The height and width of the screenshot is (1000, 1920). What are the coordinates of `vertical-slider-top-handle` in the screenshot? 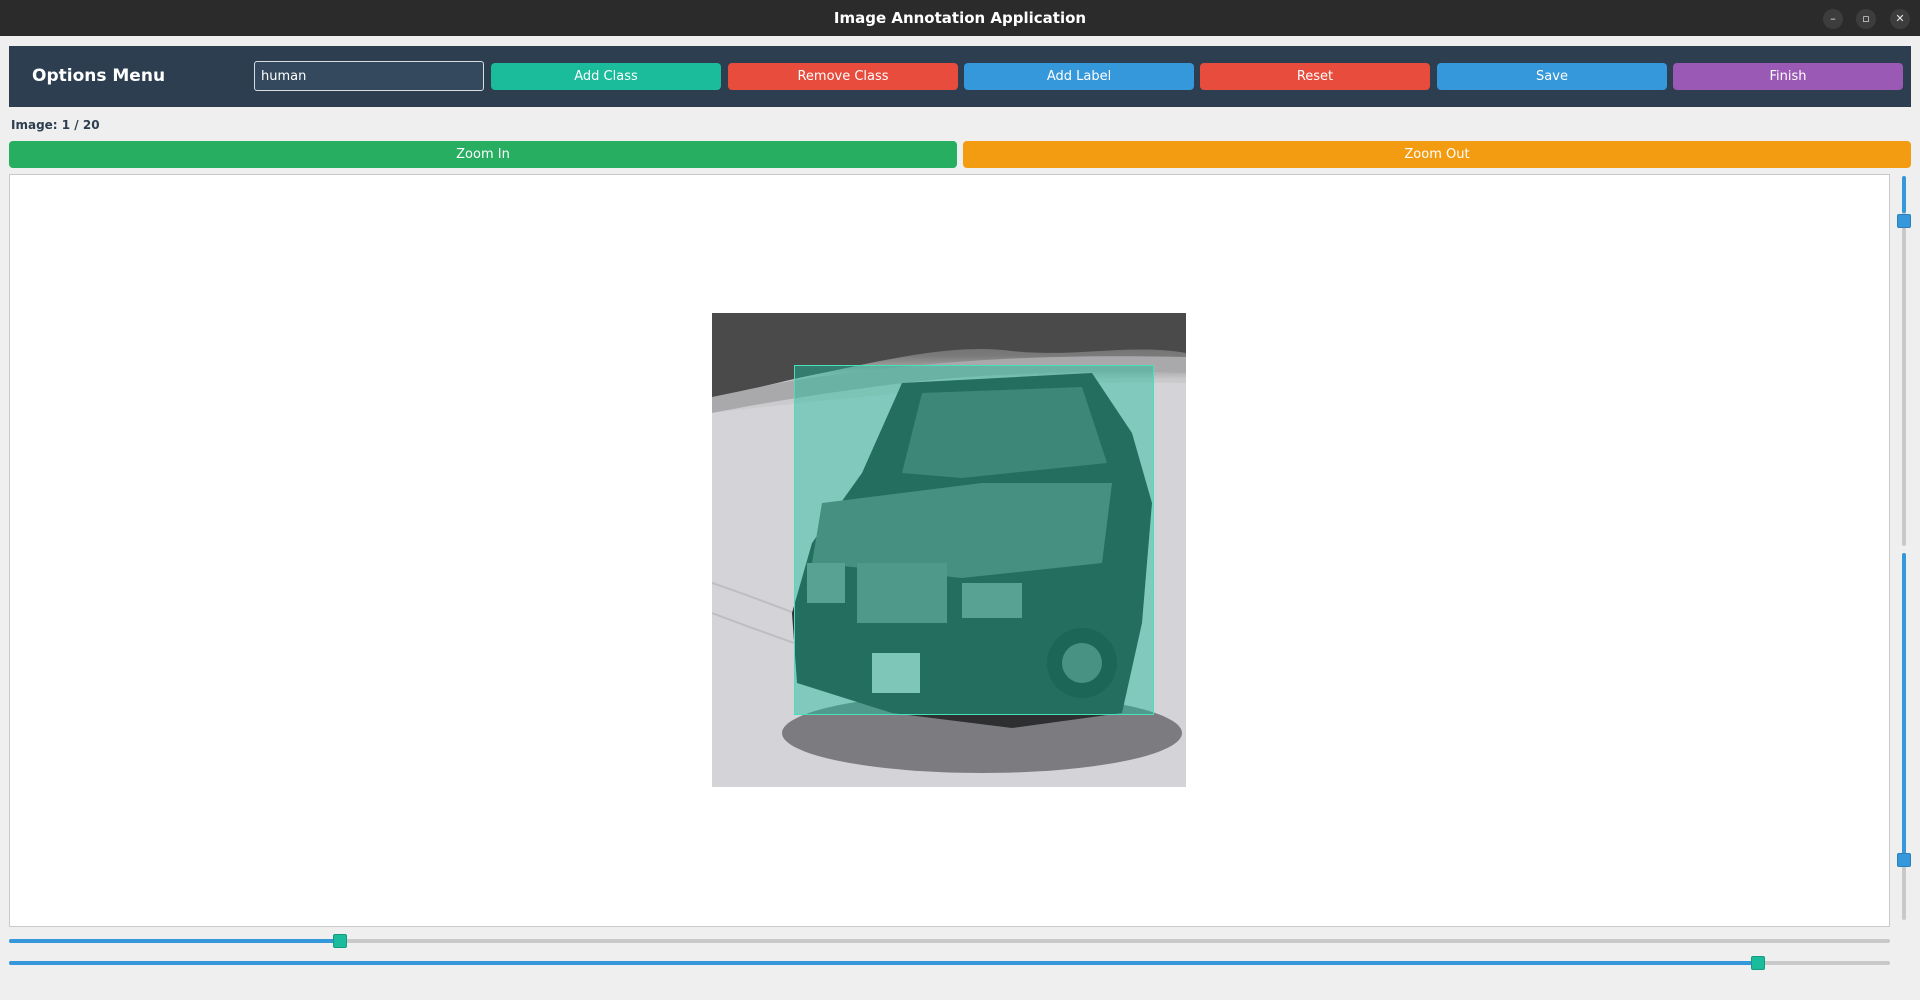 It's located at (1904, 221).